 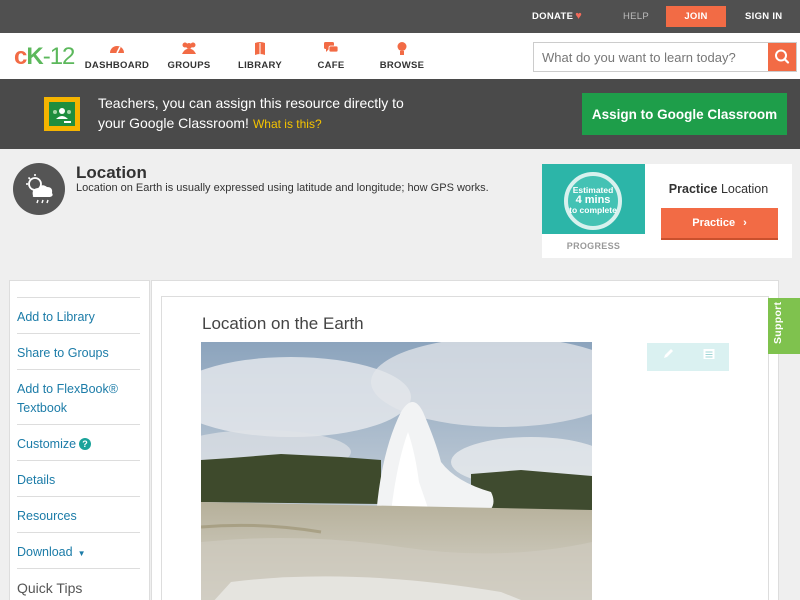 I want to click on nav-cafe: CAFE, so click(x=331, y=56).